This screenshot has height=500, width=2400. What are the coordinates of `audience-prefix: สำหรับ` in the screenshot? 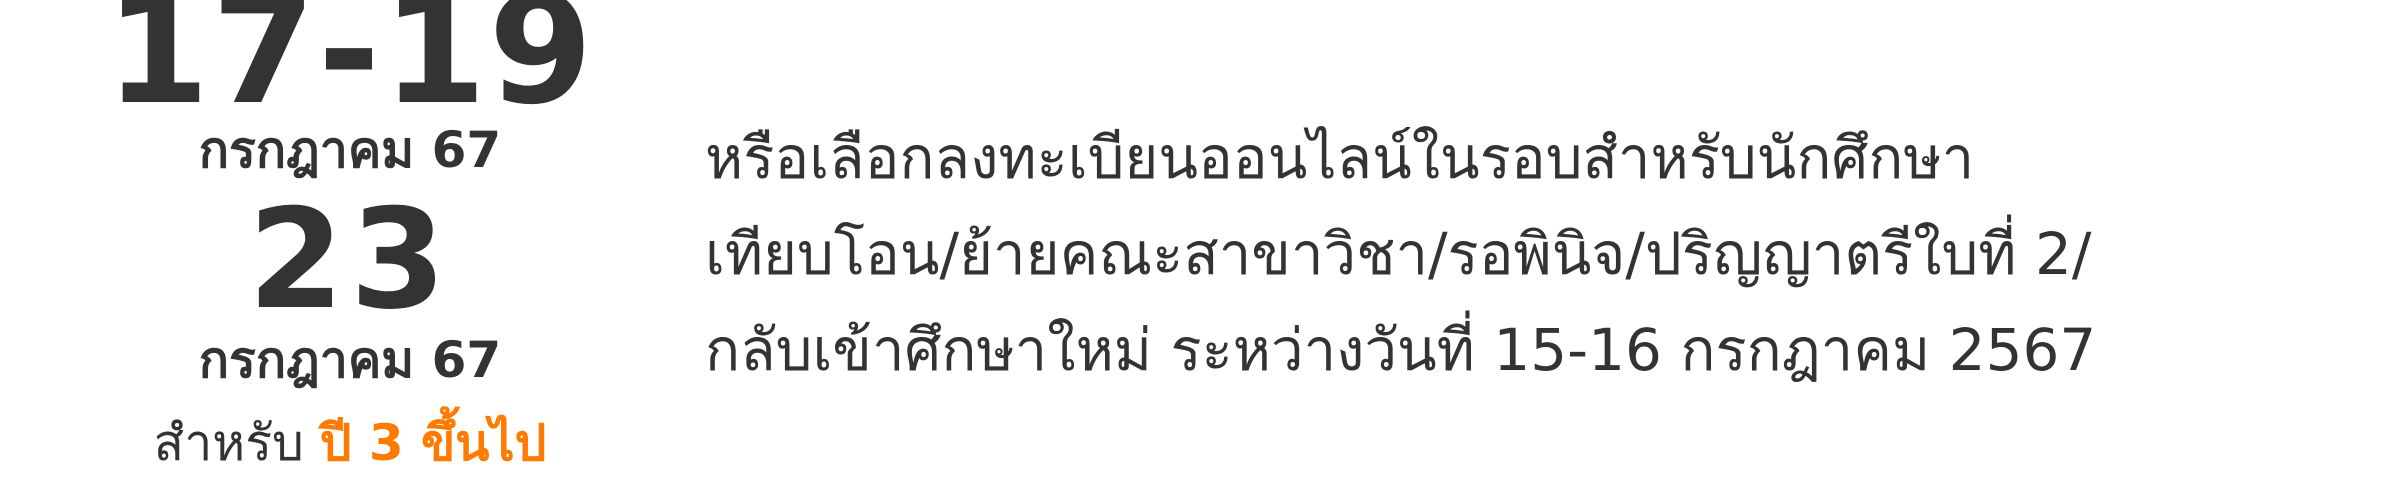 It's located at (228, 443).